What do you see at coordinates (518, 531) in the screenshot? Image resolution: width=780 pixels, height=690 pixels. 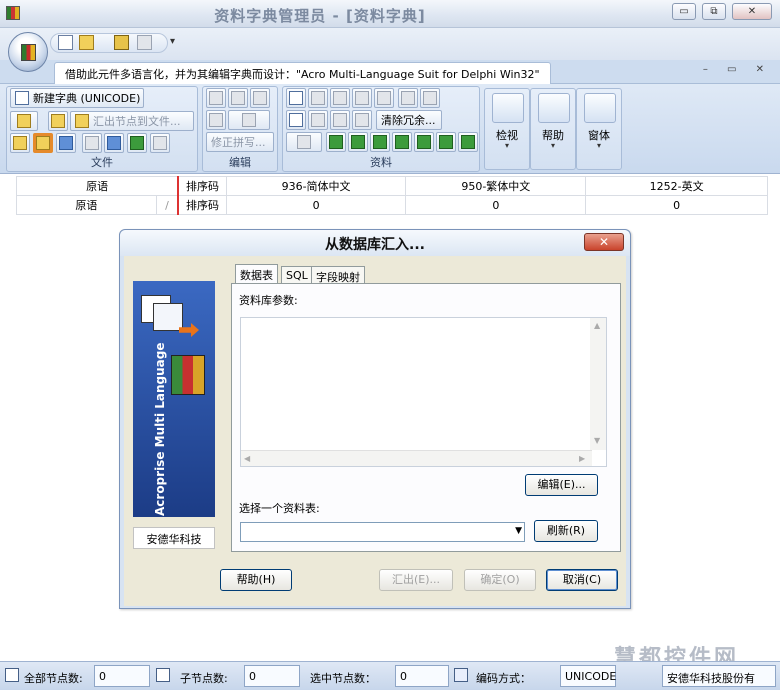 I see `chevron-down-icon: ▼` at bounding box center [518, 531].